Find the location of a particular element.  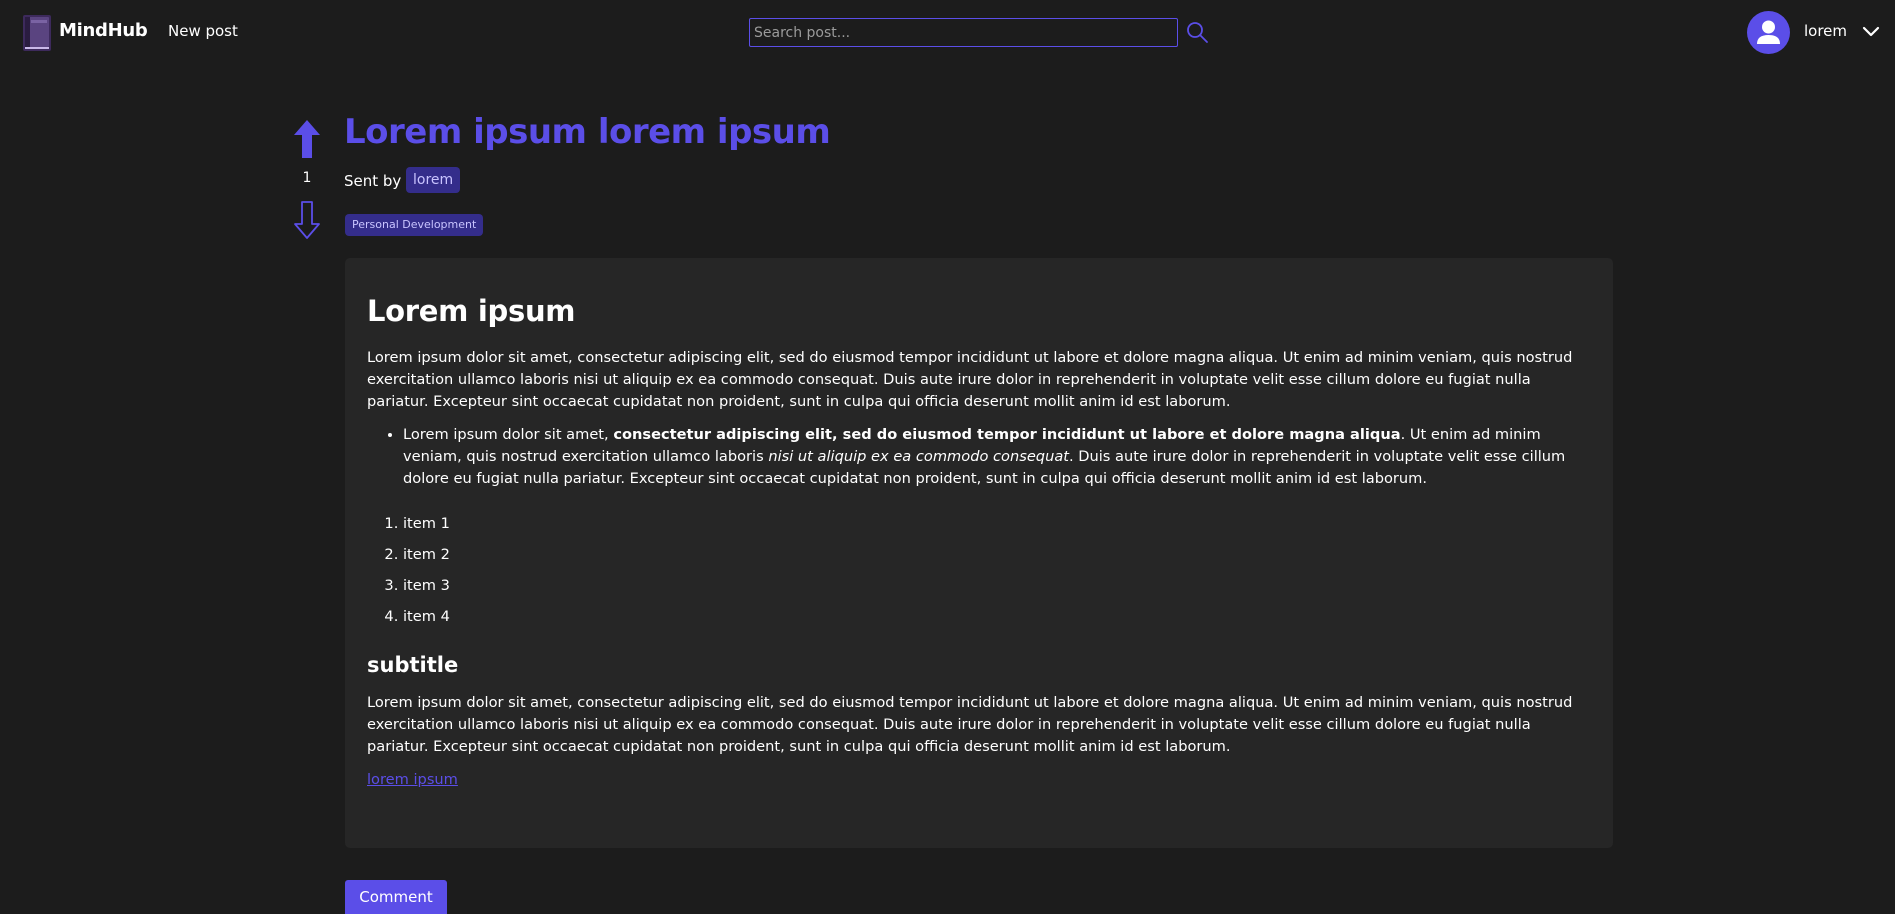

search-icon is located at coordinates (1197, 32).